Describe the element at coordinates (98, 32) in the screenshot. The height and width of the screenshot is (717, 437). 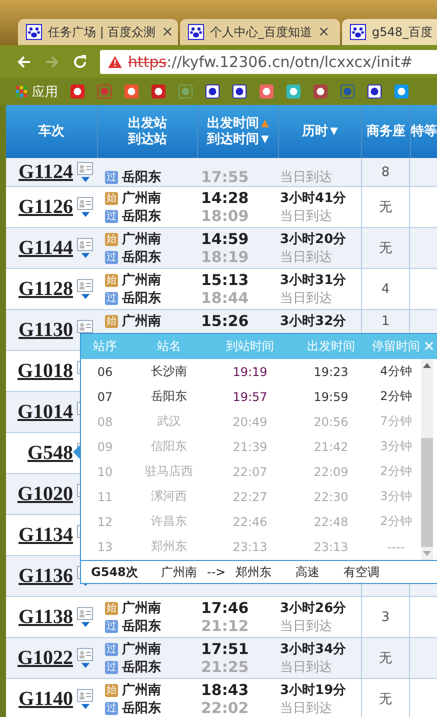
I see `browser-tab: 任务广场 | 百度众测 ×` at that location.